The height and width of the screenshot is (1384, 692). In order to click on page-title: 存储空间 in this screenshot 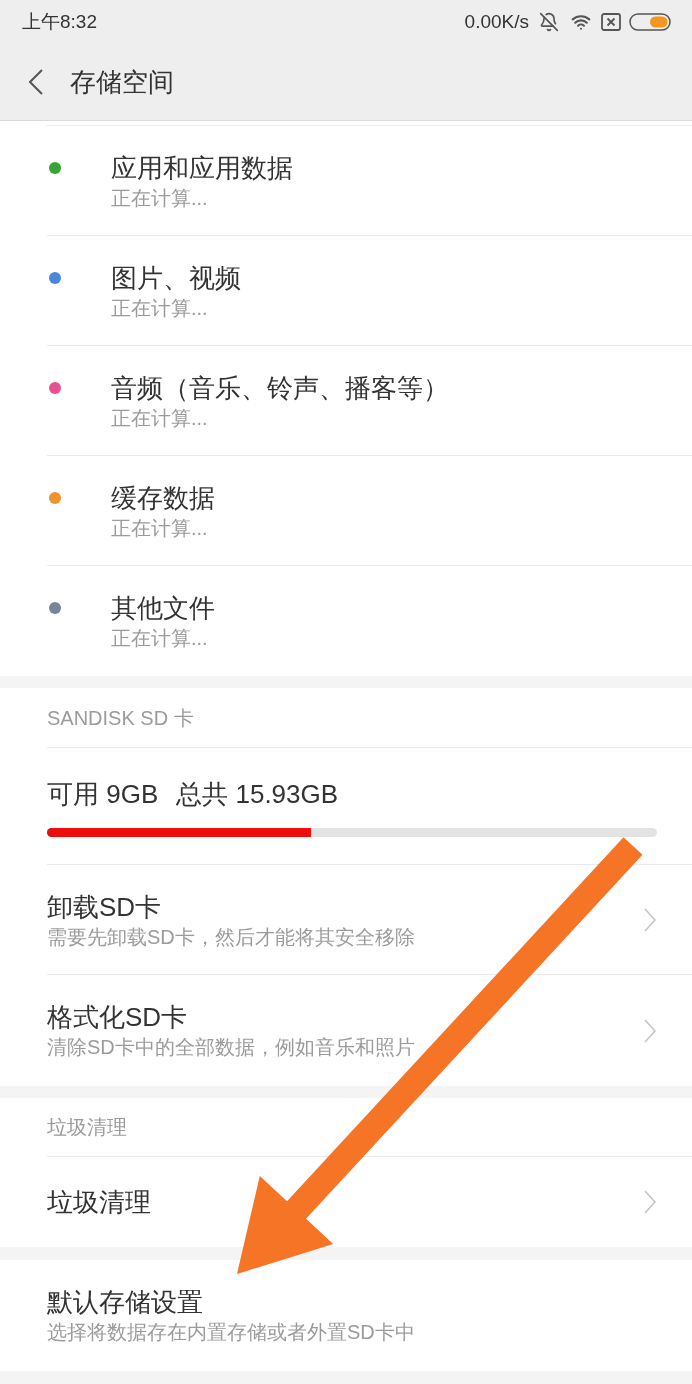, I will do `click(122, 82)`.